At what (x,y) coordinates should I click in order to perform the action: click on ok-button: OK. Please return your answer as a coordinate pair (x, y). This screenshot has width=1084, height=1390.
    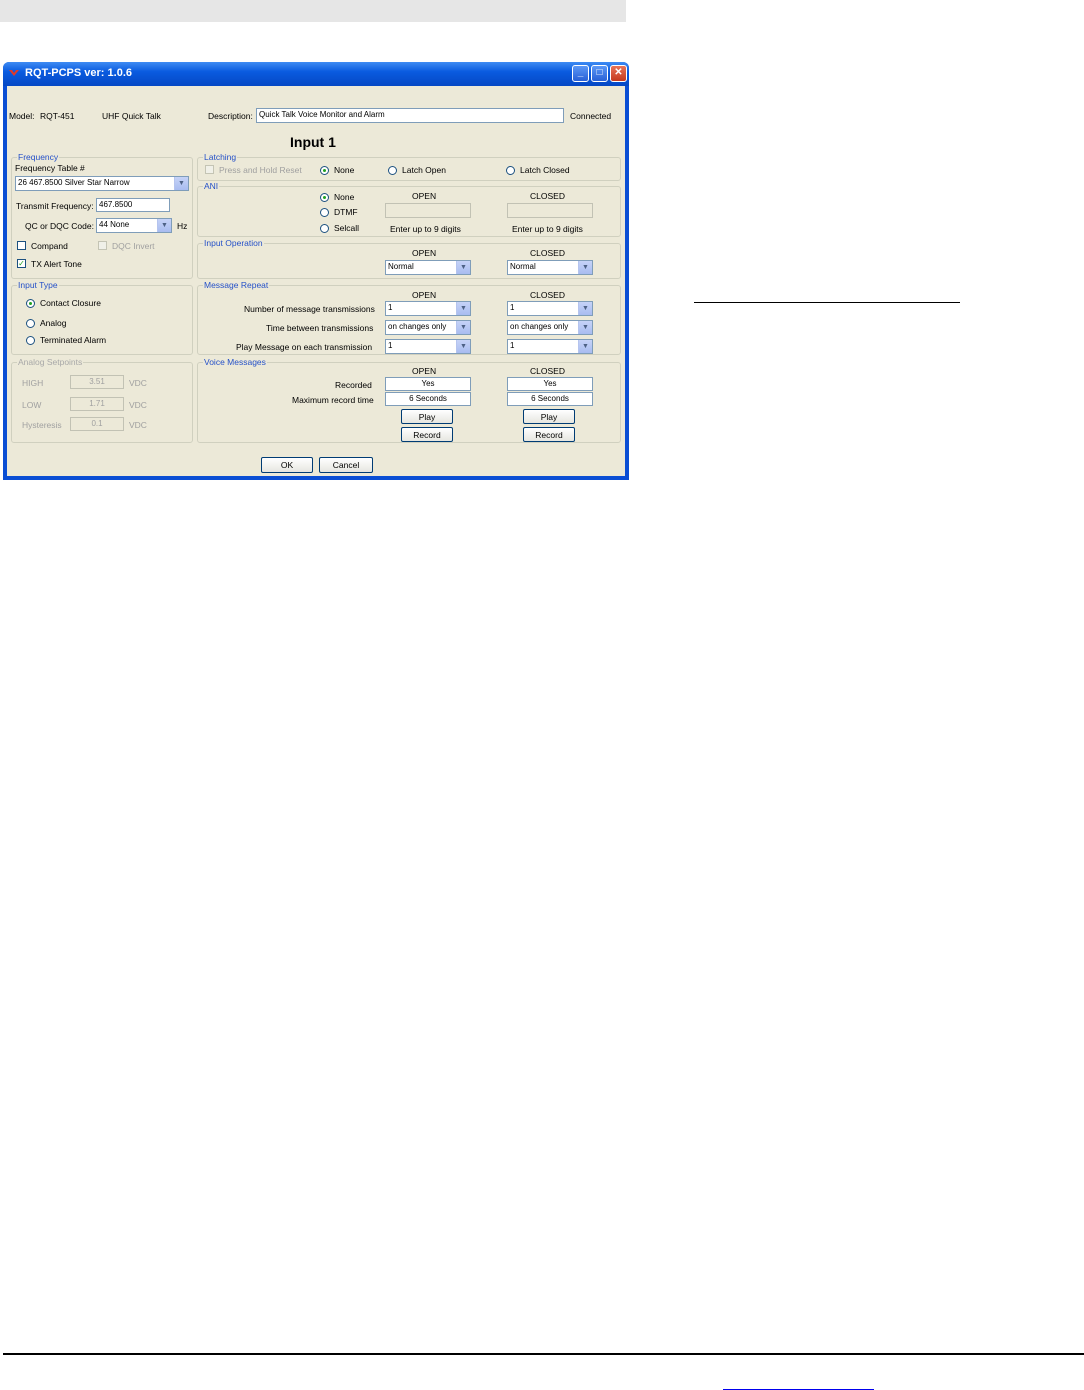
    Looking at the image, I should click on (287, 465).